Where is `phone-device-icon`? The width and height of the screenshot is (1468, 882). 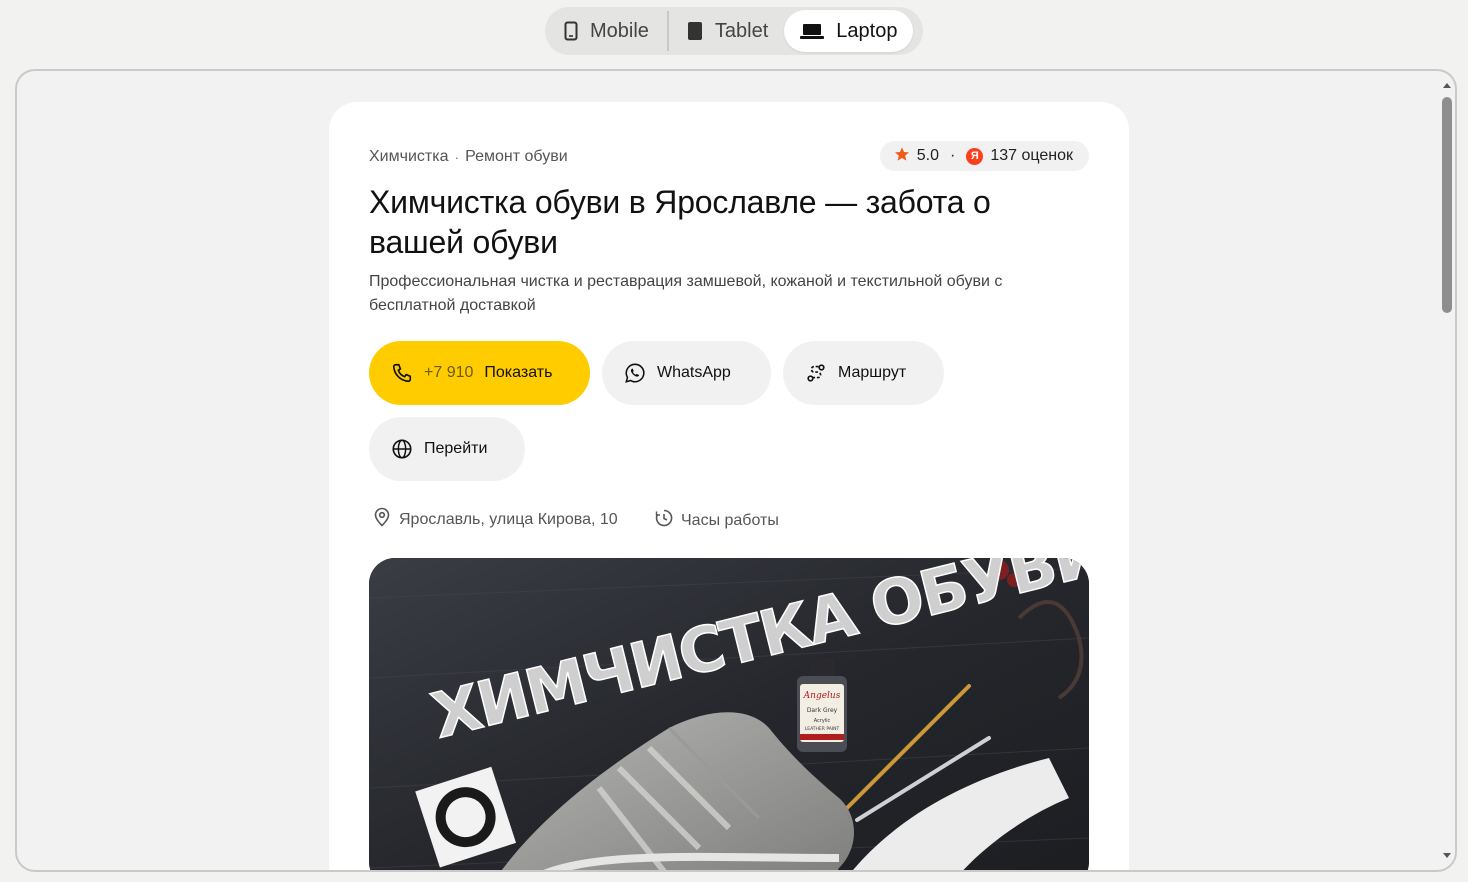 phone-device-icon is located at coordinates (571, 31).